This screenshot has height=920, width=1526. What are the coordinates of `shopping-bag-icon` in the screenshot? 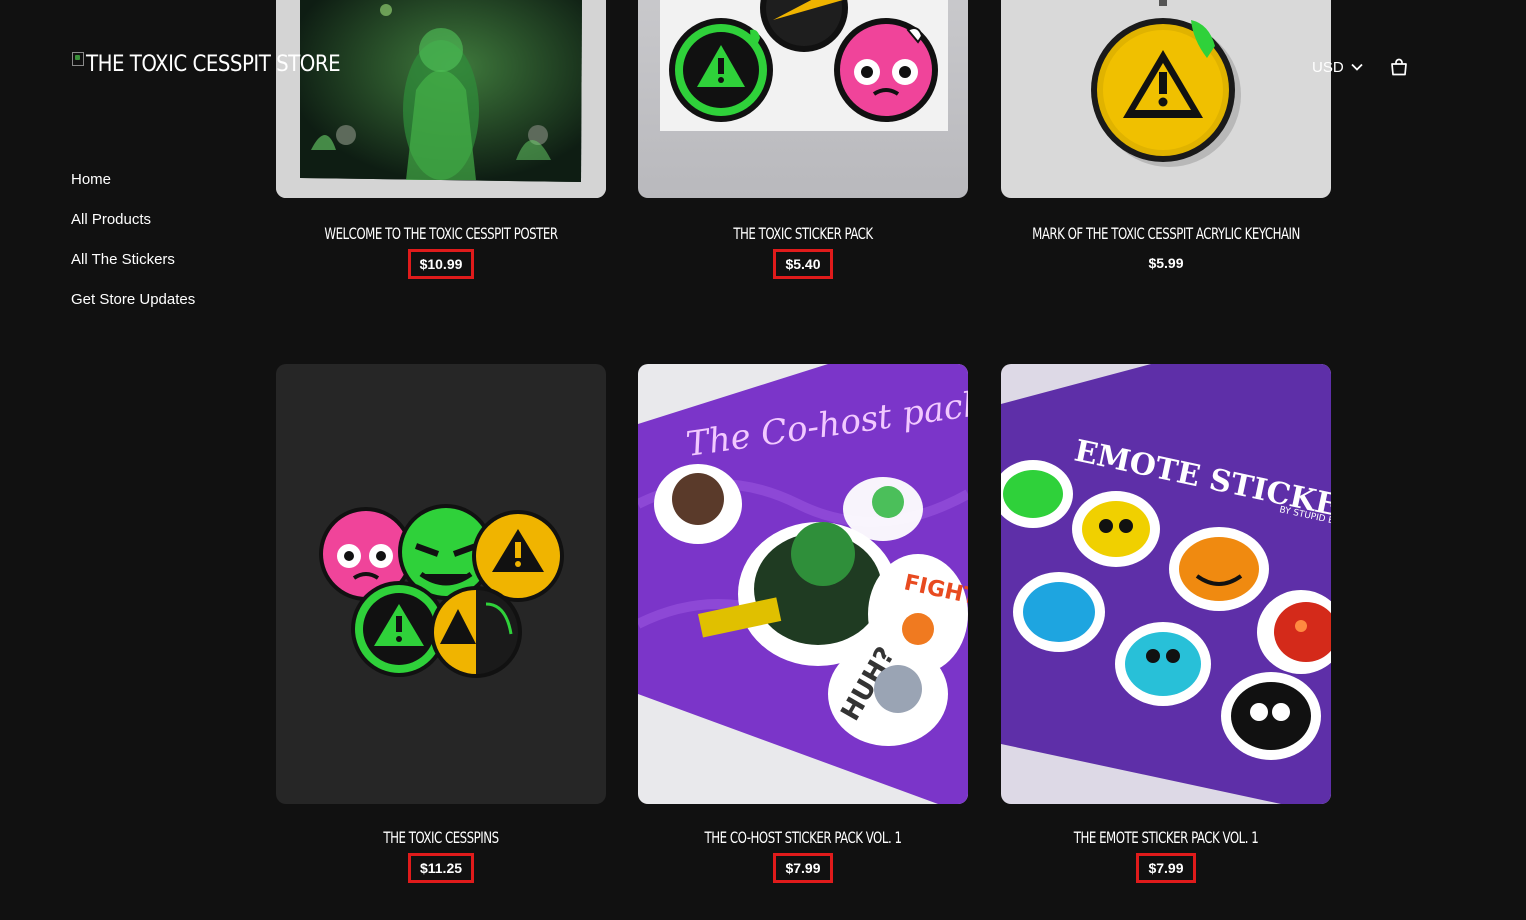 It's located at (1398, 67).